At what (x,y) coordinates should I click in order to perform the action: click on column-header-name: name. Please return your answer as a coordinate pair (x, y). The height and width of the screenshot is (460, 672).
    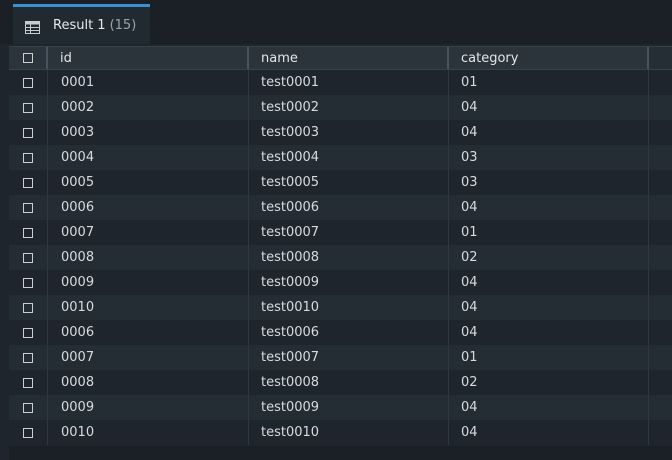
    Looking at the image, I should click on (349, 58).